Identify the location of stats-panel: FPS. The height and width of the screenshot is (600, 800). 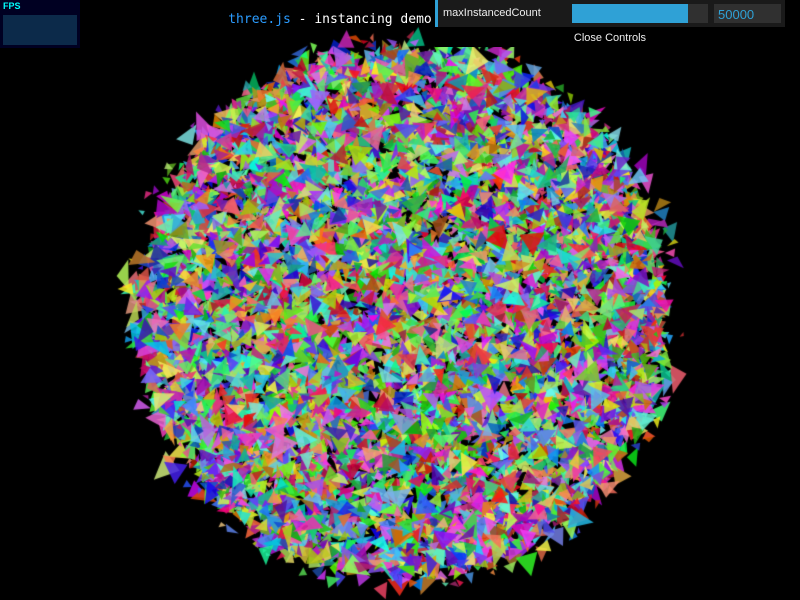
(40, 24).